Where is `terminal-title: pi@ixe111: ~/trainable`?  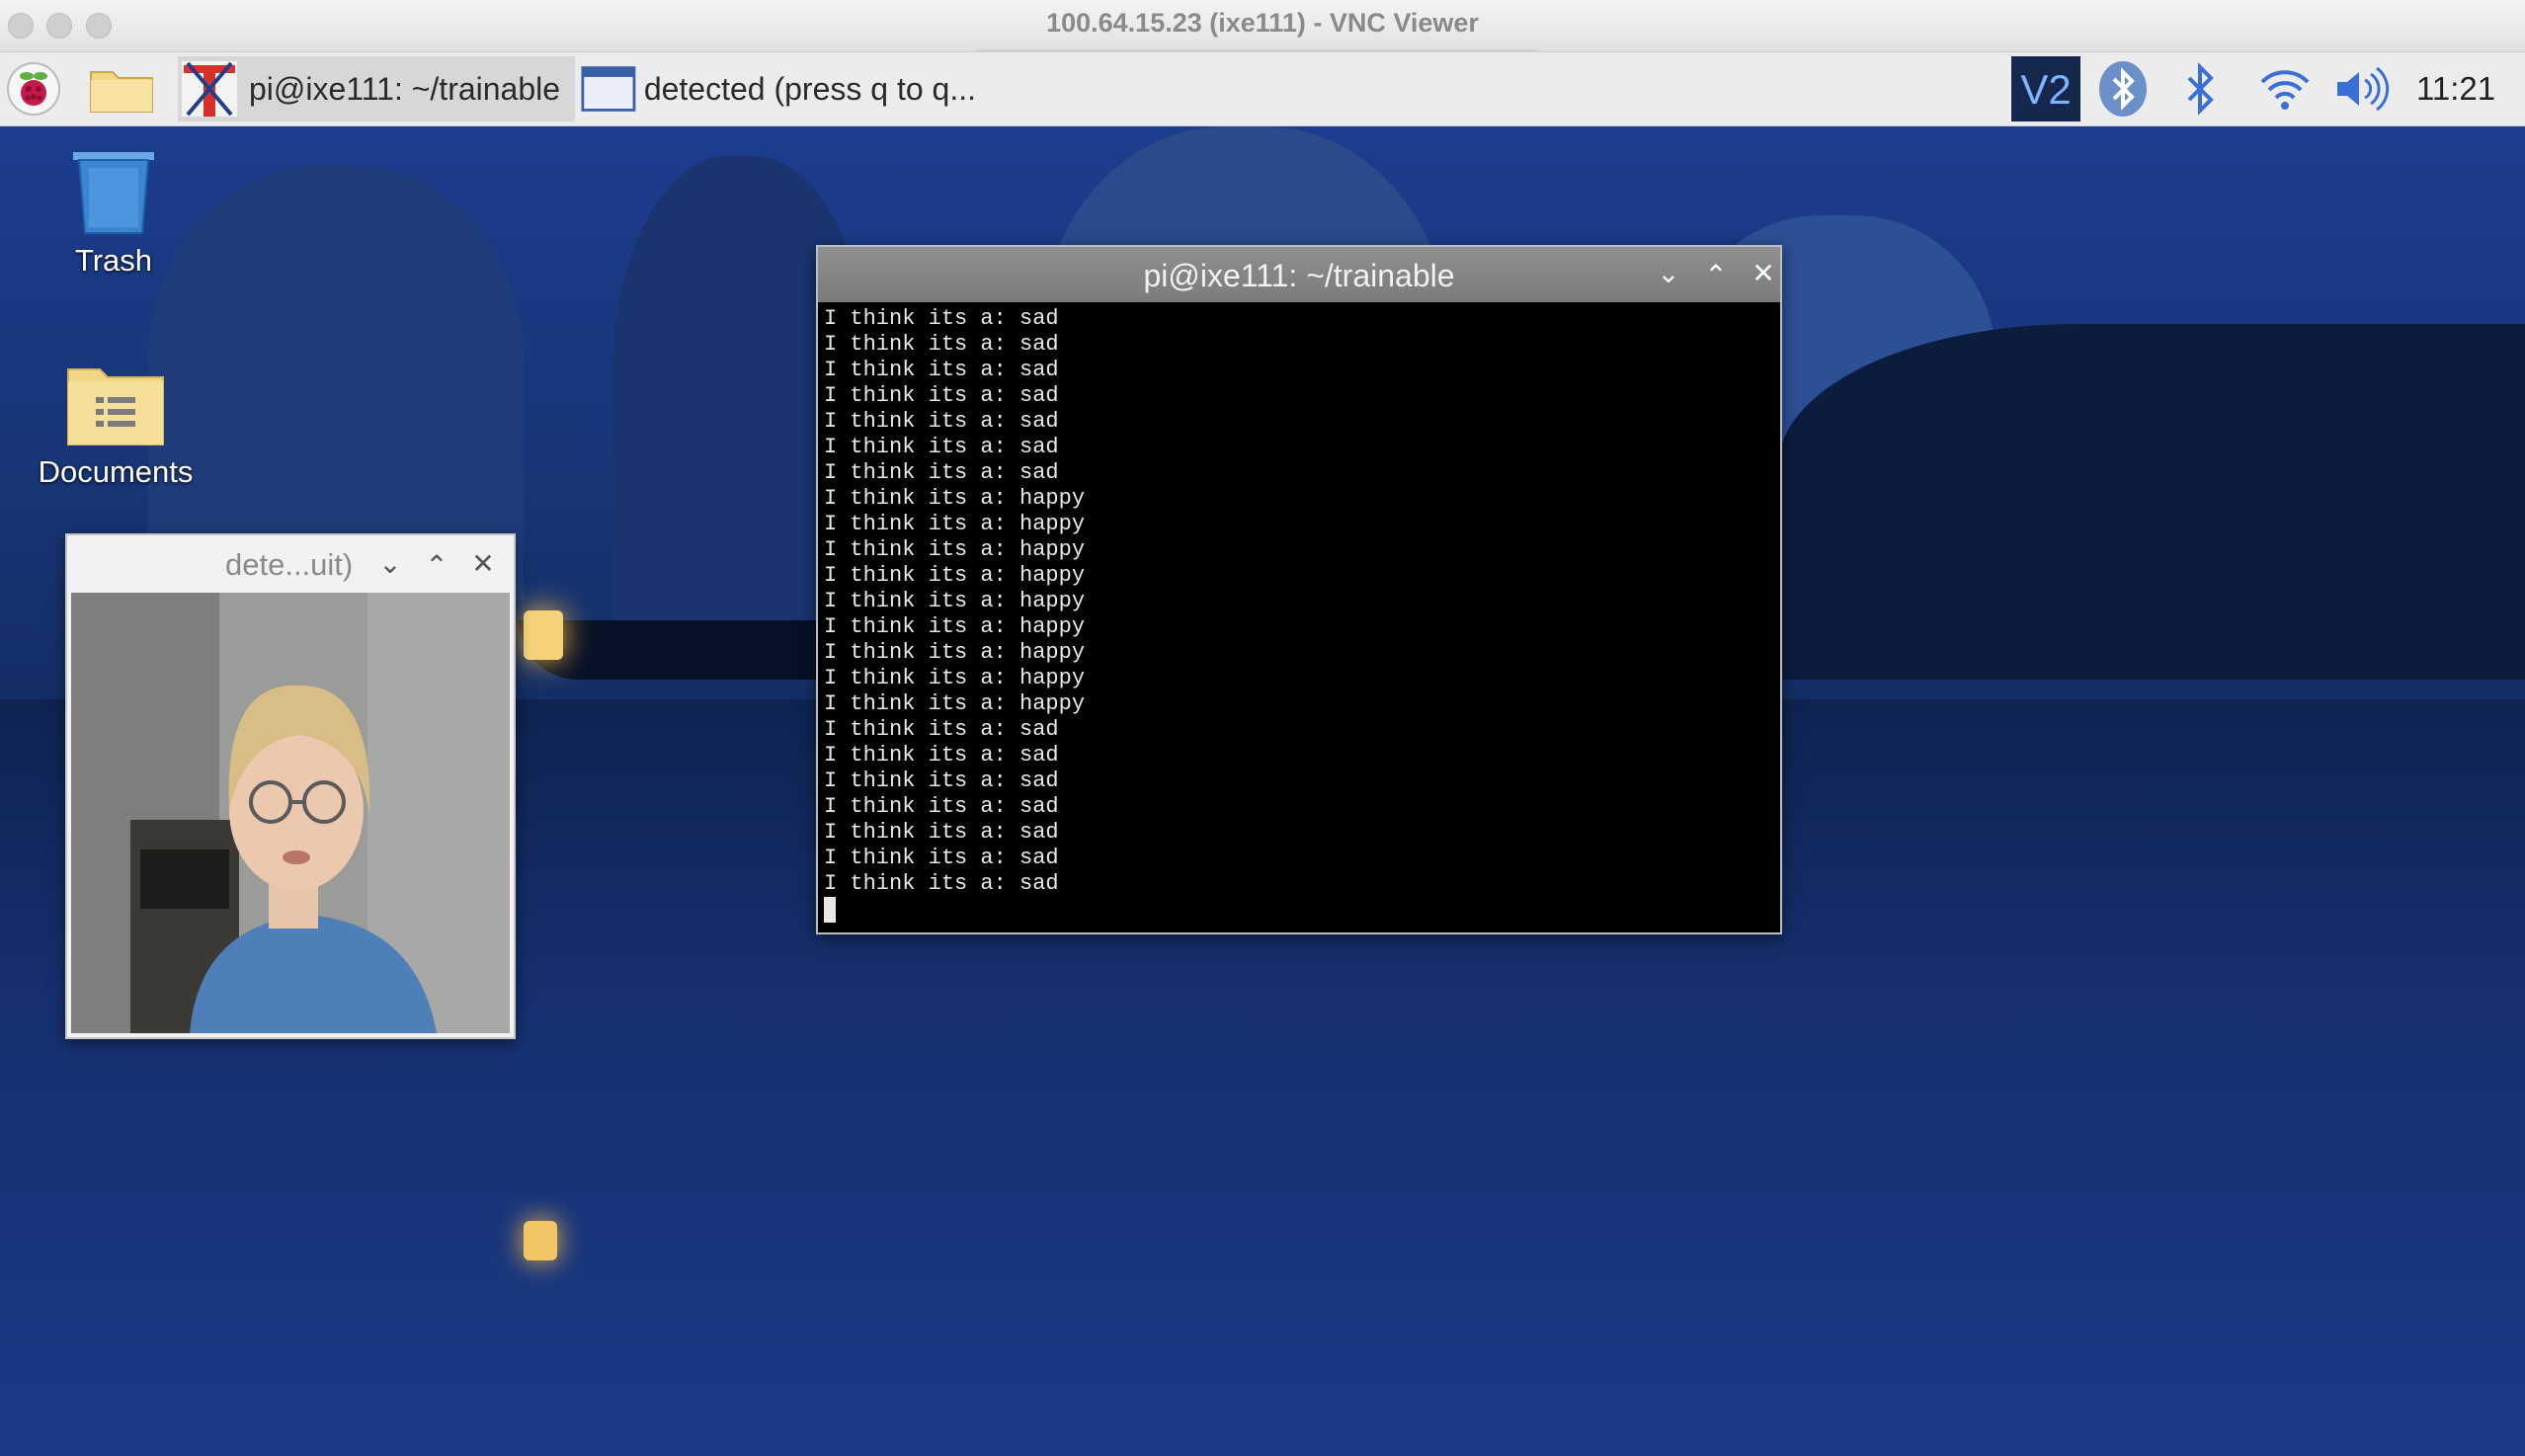
terminal-title: pi@ixe111: ~/trainable is located at coordinates (1299, 275).